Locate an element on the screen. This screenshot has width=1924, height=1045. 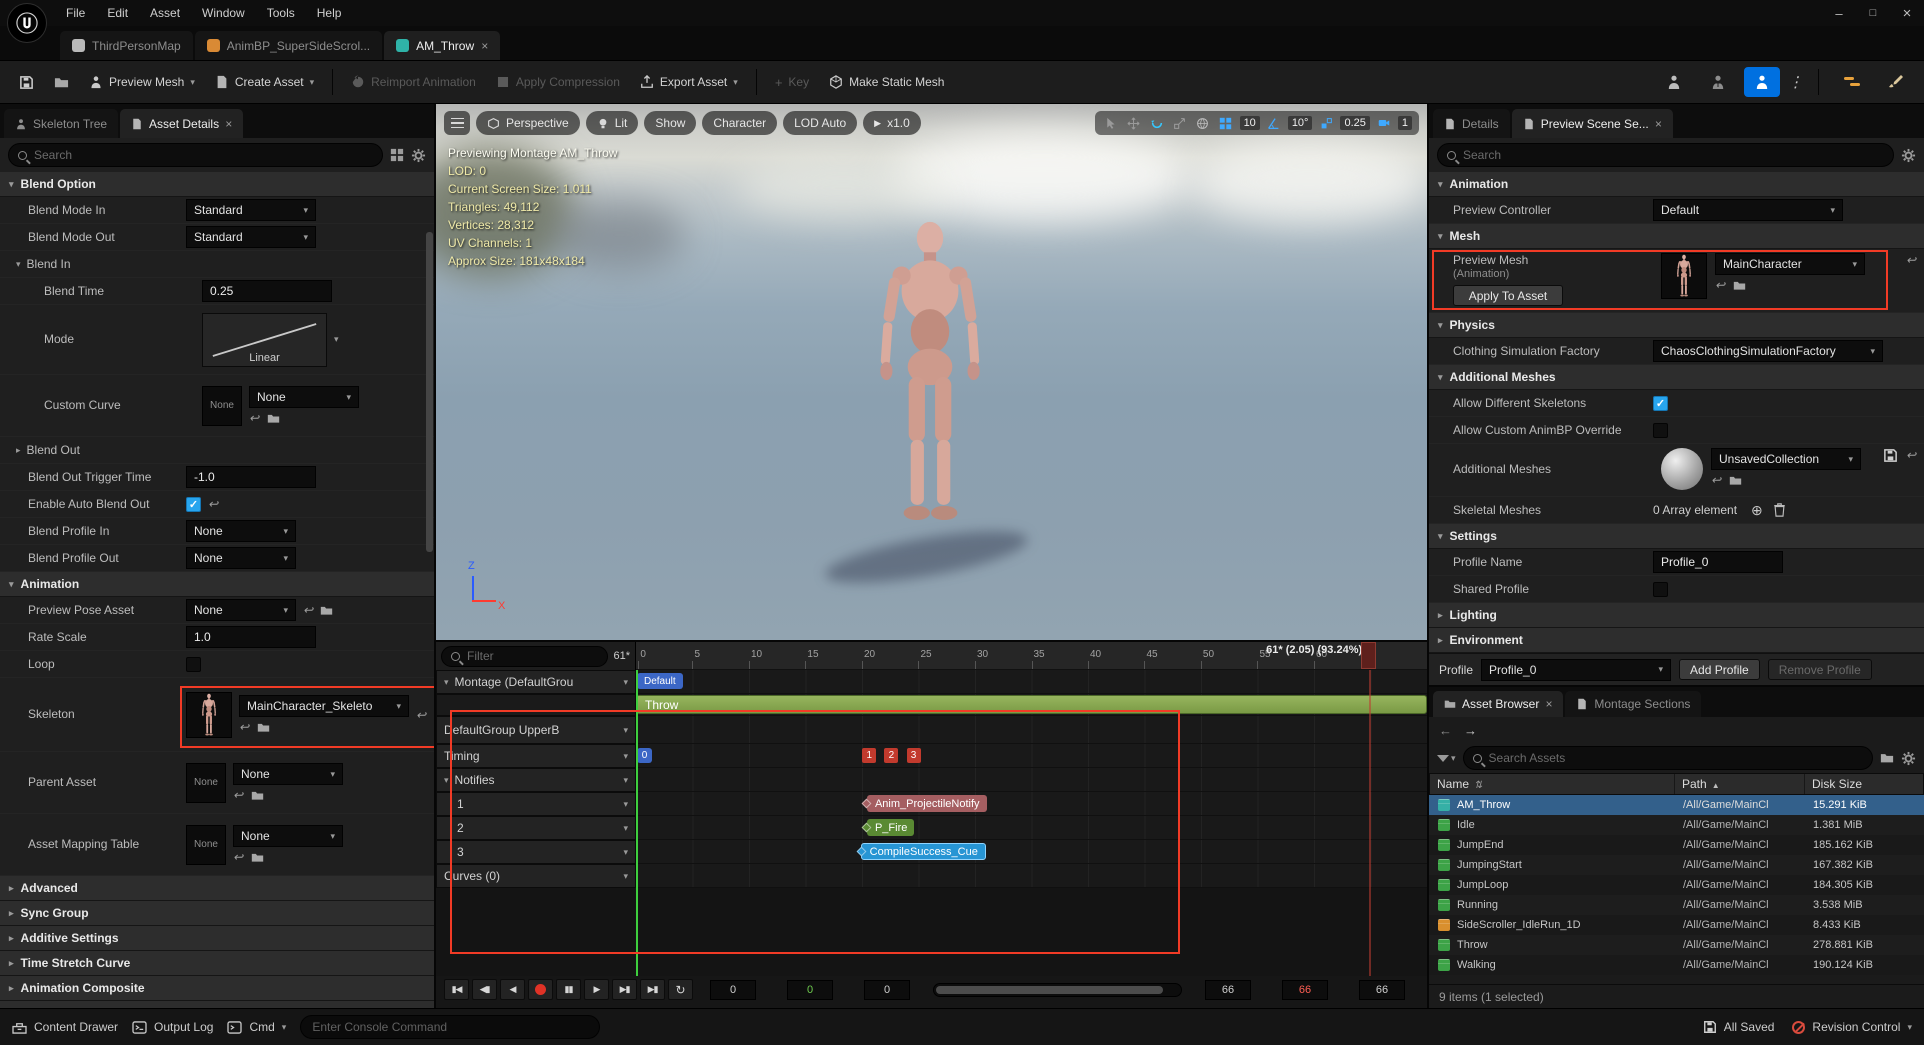
tab-asset-browser: Asset Browser is located at coordinates (1498, 704).